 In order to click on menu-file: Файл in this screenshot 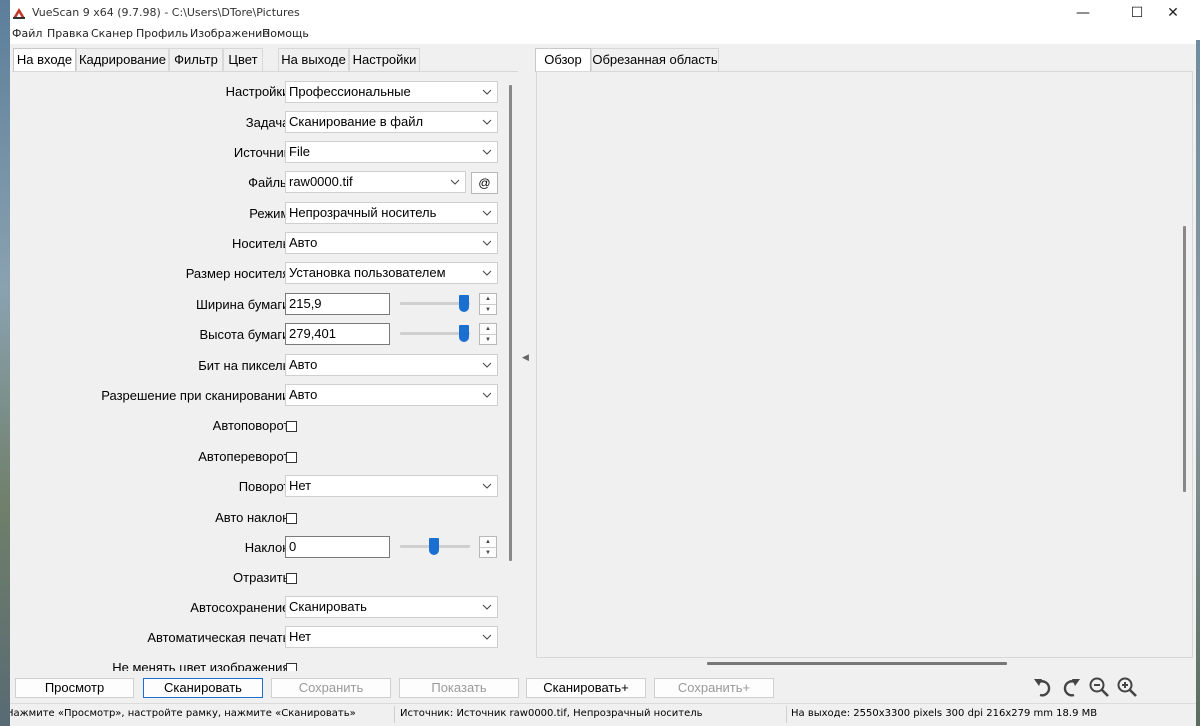, I will do `click(27, 33)`.